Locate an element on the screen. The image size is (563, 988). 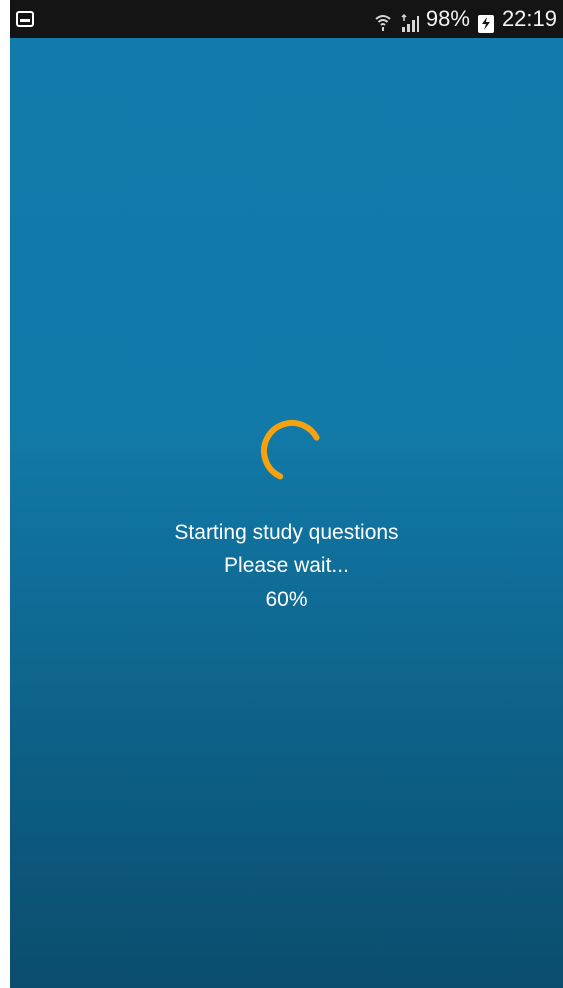
status-bar: 98% 22:19 is located at coordinates (286, 19).